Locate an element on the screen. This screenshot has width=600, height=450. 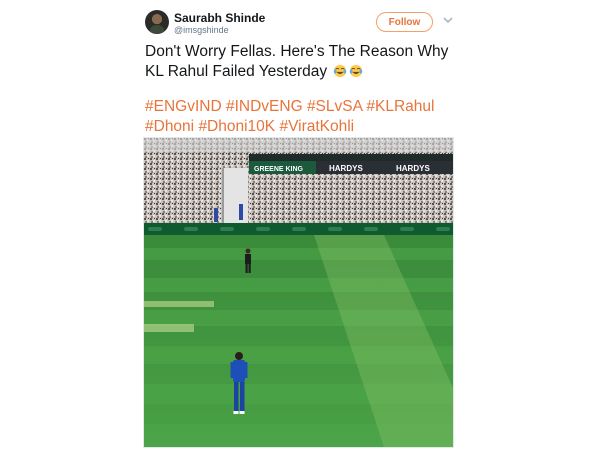
avatar is located at coordinates (157, 22).